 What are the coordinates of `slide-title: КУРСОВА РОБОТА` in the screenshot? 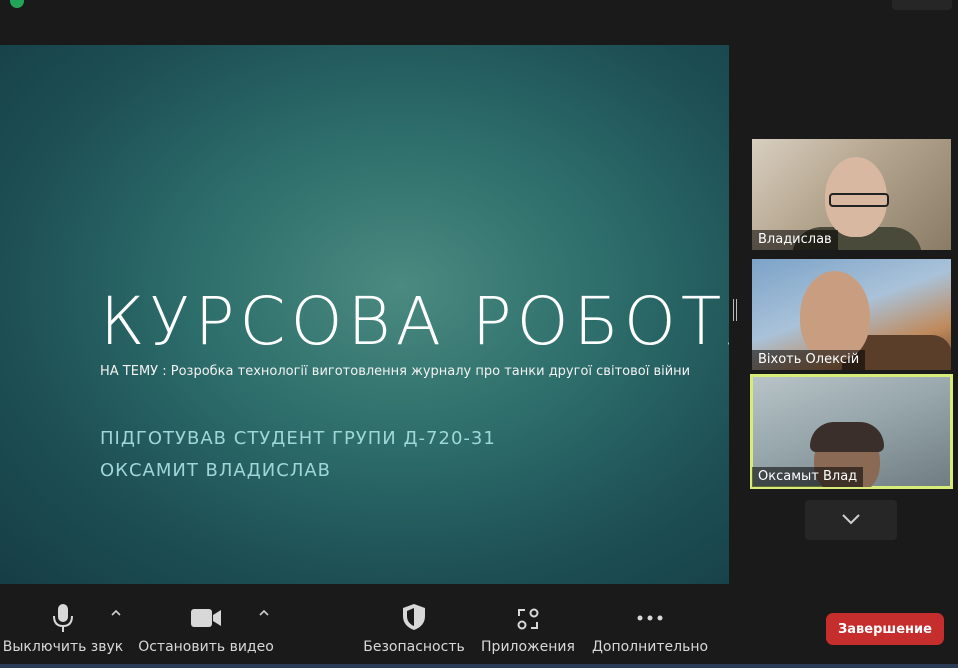 It's located at (414, 321).